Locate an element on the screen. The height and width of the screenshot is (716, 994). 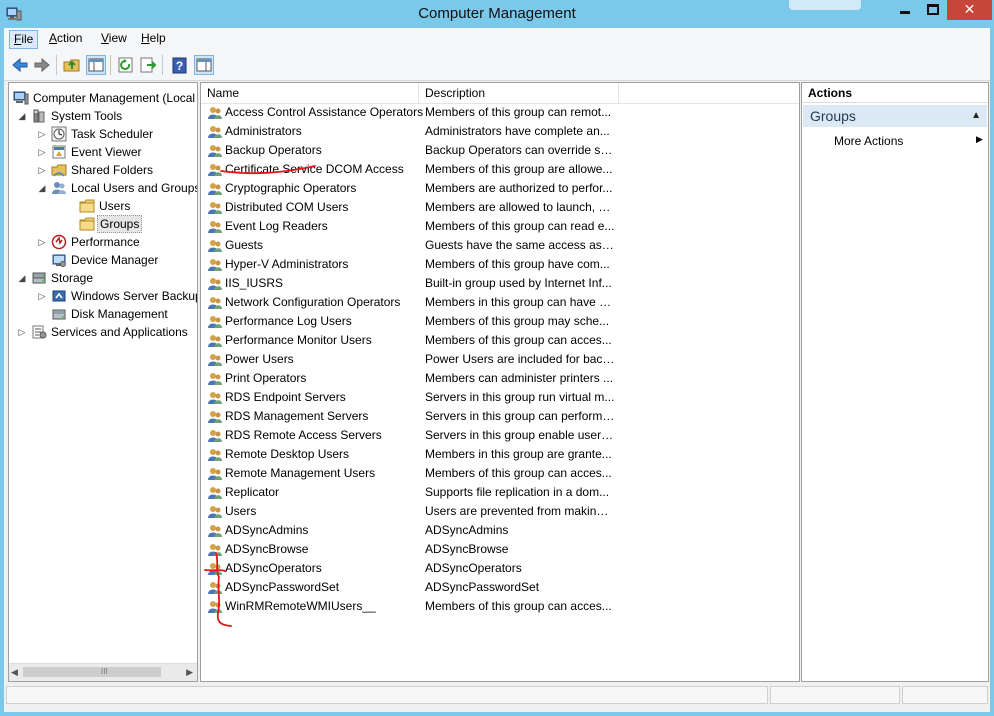
tree-item-label: Local Users and Groups is located at coordinates (134, 188).